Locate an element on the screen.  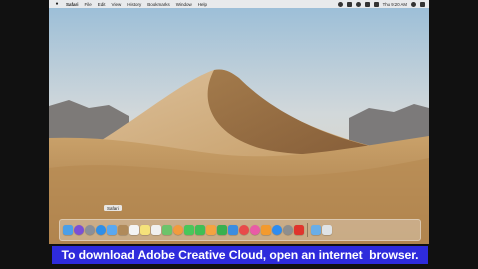
dock-facetime-icon is located at coordinates (200, 230).